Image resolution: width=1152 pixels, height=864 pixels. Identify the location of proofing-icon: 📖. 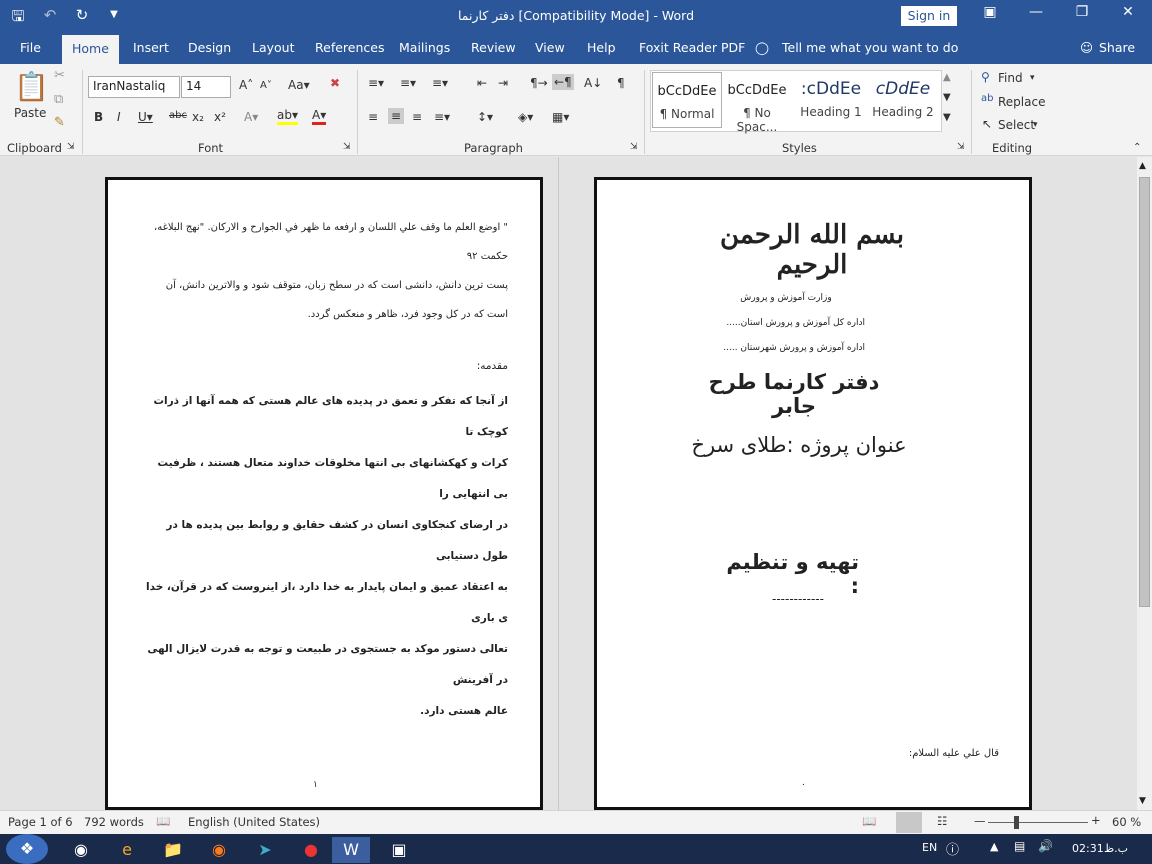
(163, 821).